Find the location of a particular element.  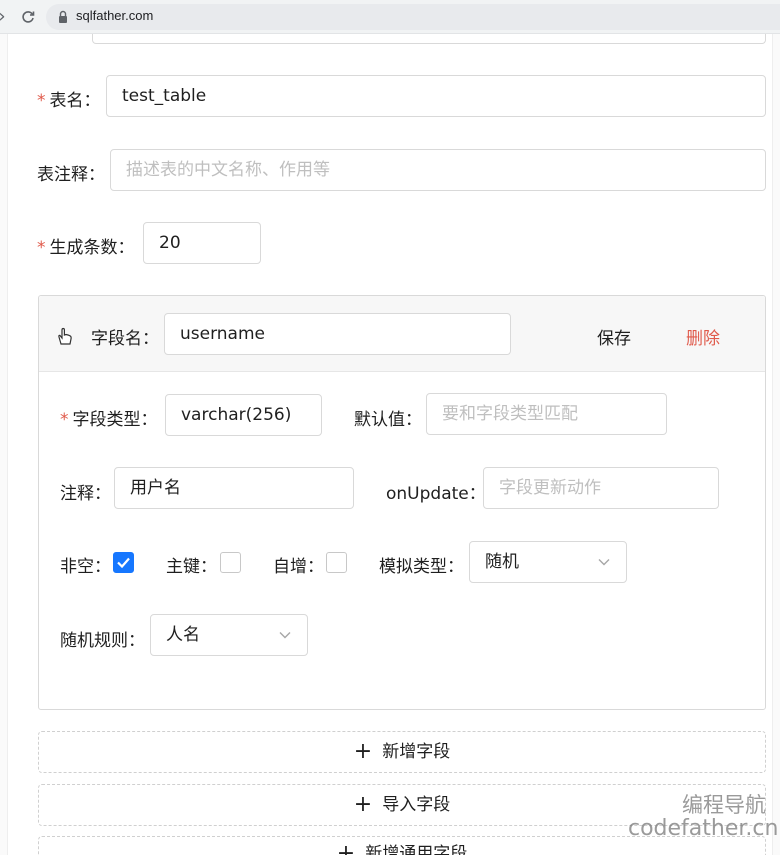

forward-icon: › is located at coordinates (7, 17).